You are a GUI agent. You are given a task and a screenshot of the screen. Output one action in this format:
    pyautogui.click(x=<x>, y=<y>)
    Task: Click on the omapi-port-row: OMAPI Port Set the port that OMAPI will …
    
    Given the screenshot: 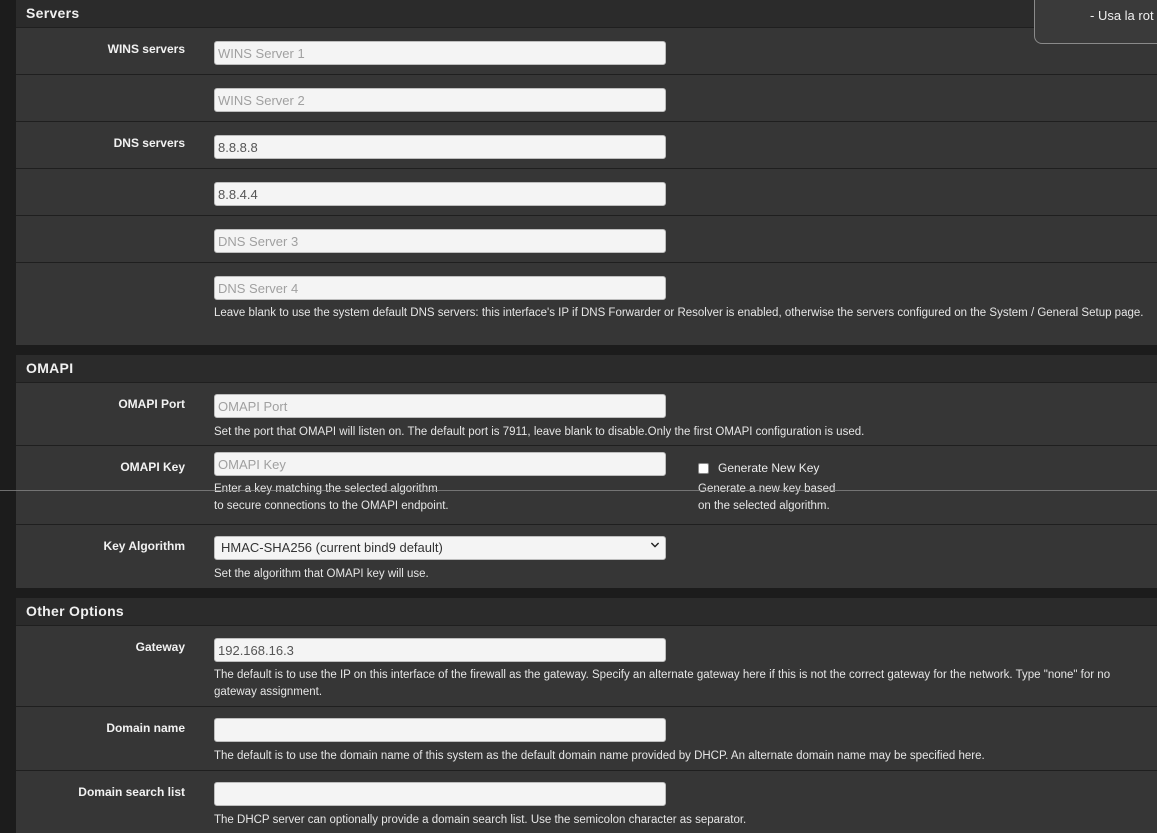 What is the action you would take?
    pyautogui.click(x=586, y=413)
    